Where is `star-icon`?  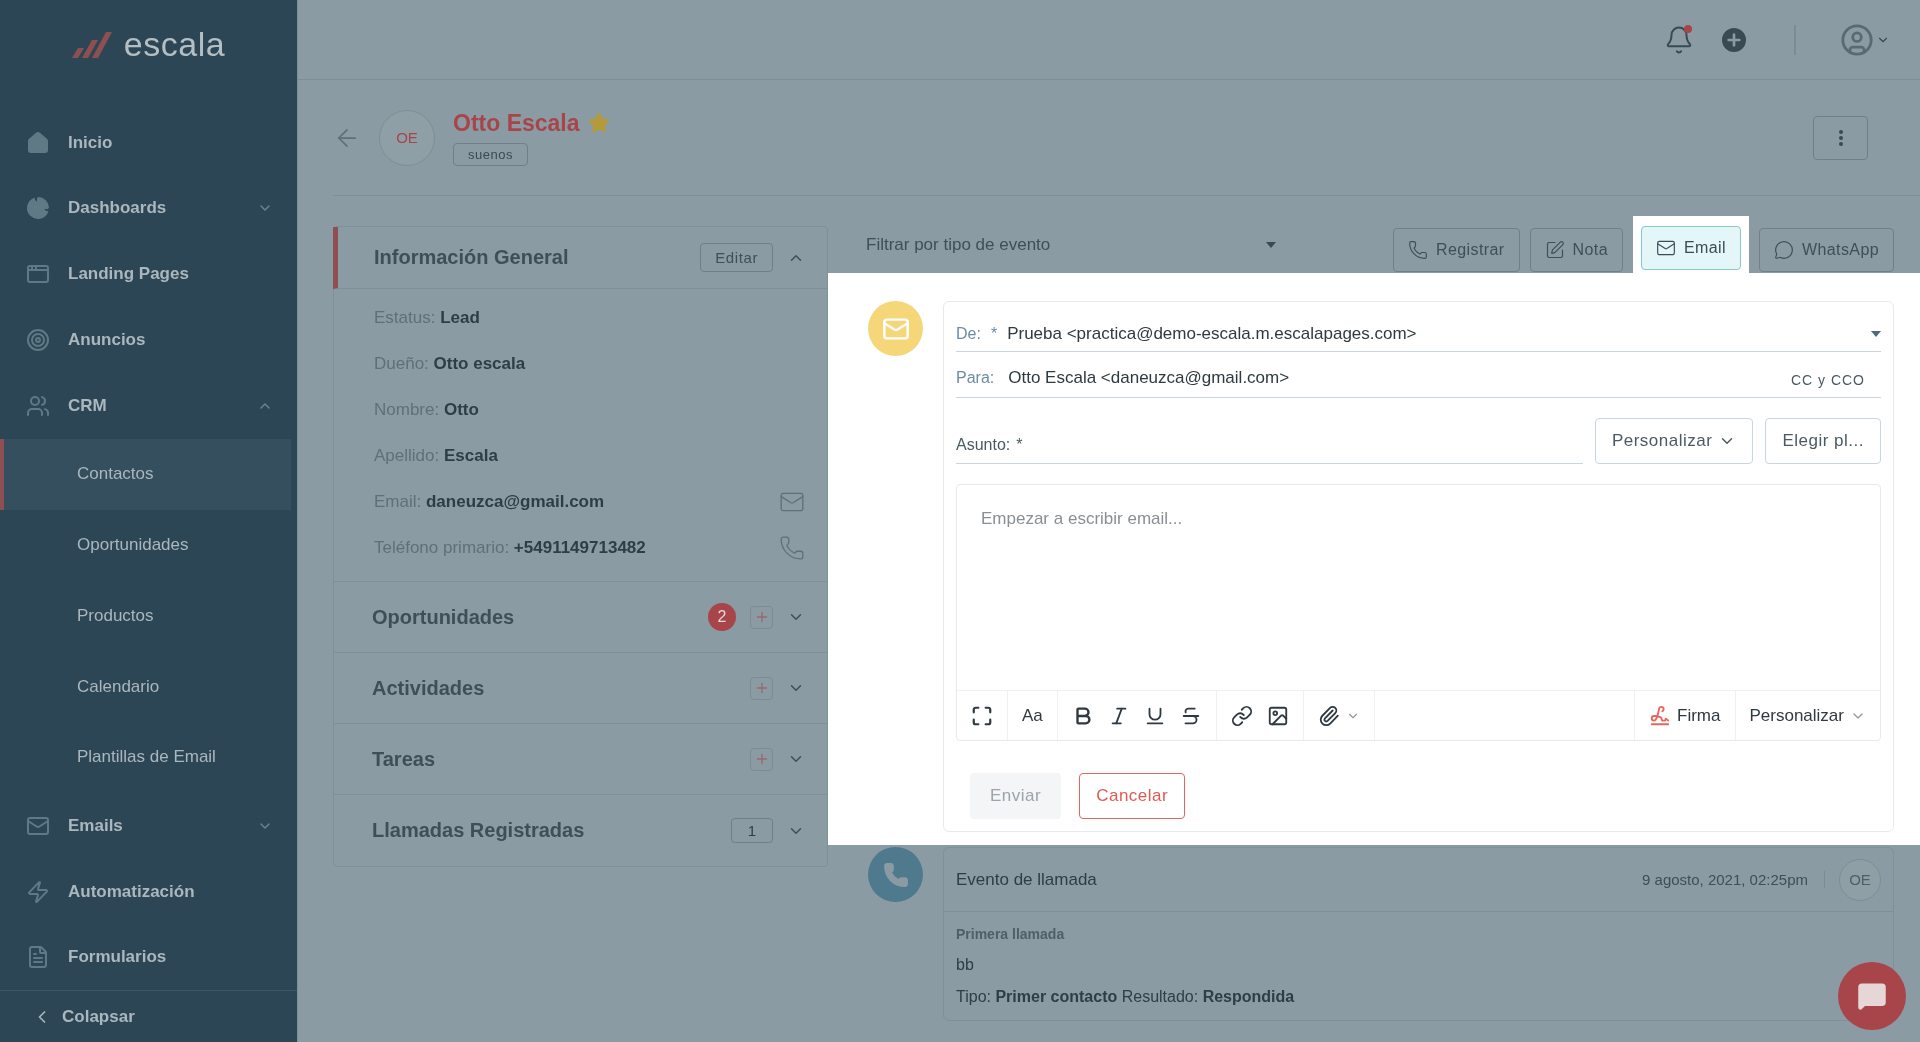
star-icon is located at coordinates (598, 123).